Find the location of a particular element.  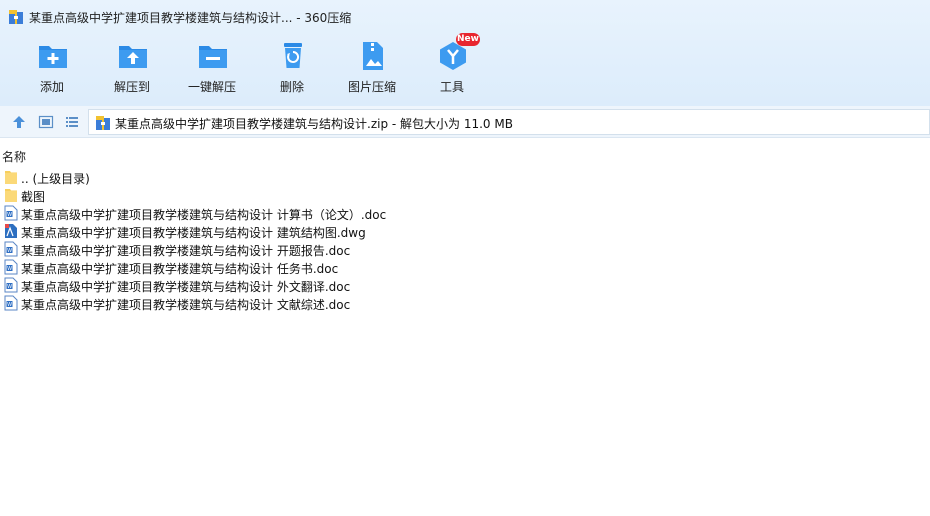

toolbar: 添加 解压到 一键解压 删除 图片压缩 工具 New is located at coordinates (465, 66).